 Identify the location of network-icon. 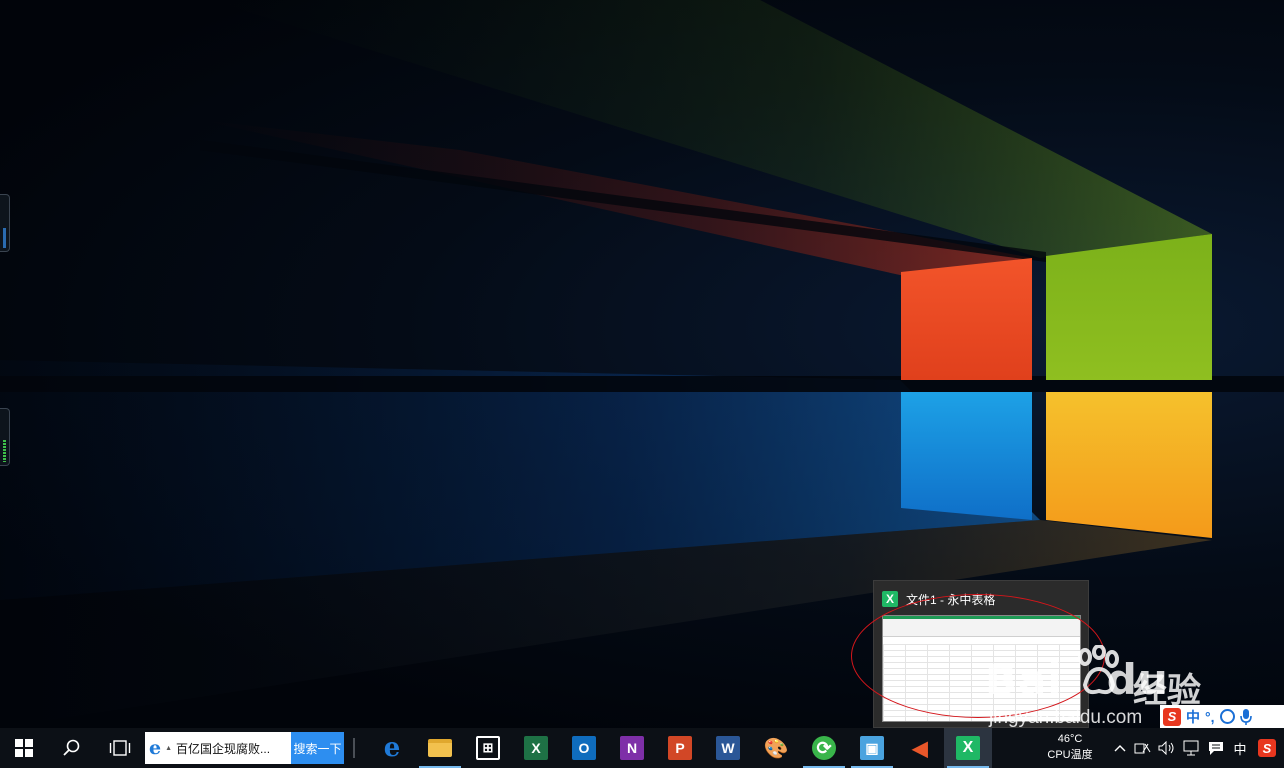
(1192, 748).